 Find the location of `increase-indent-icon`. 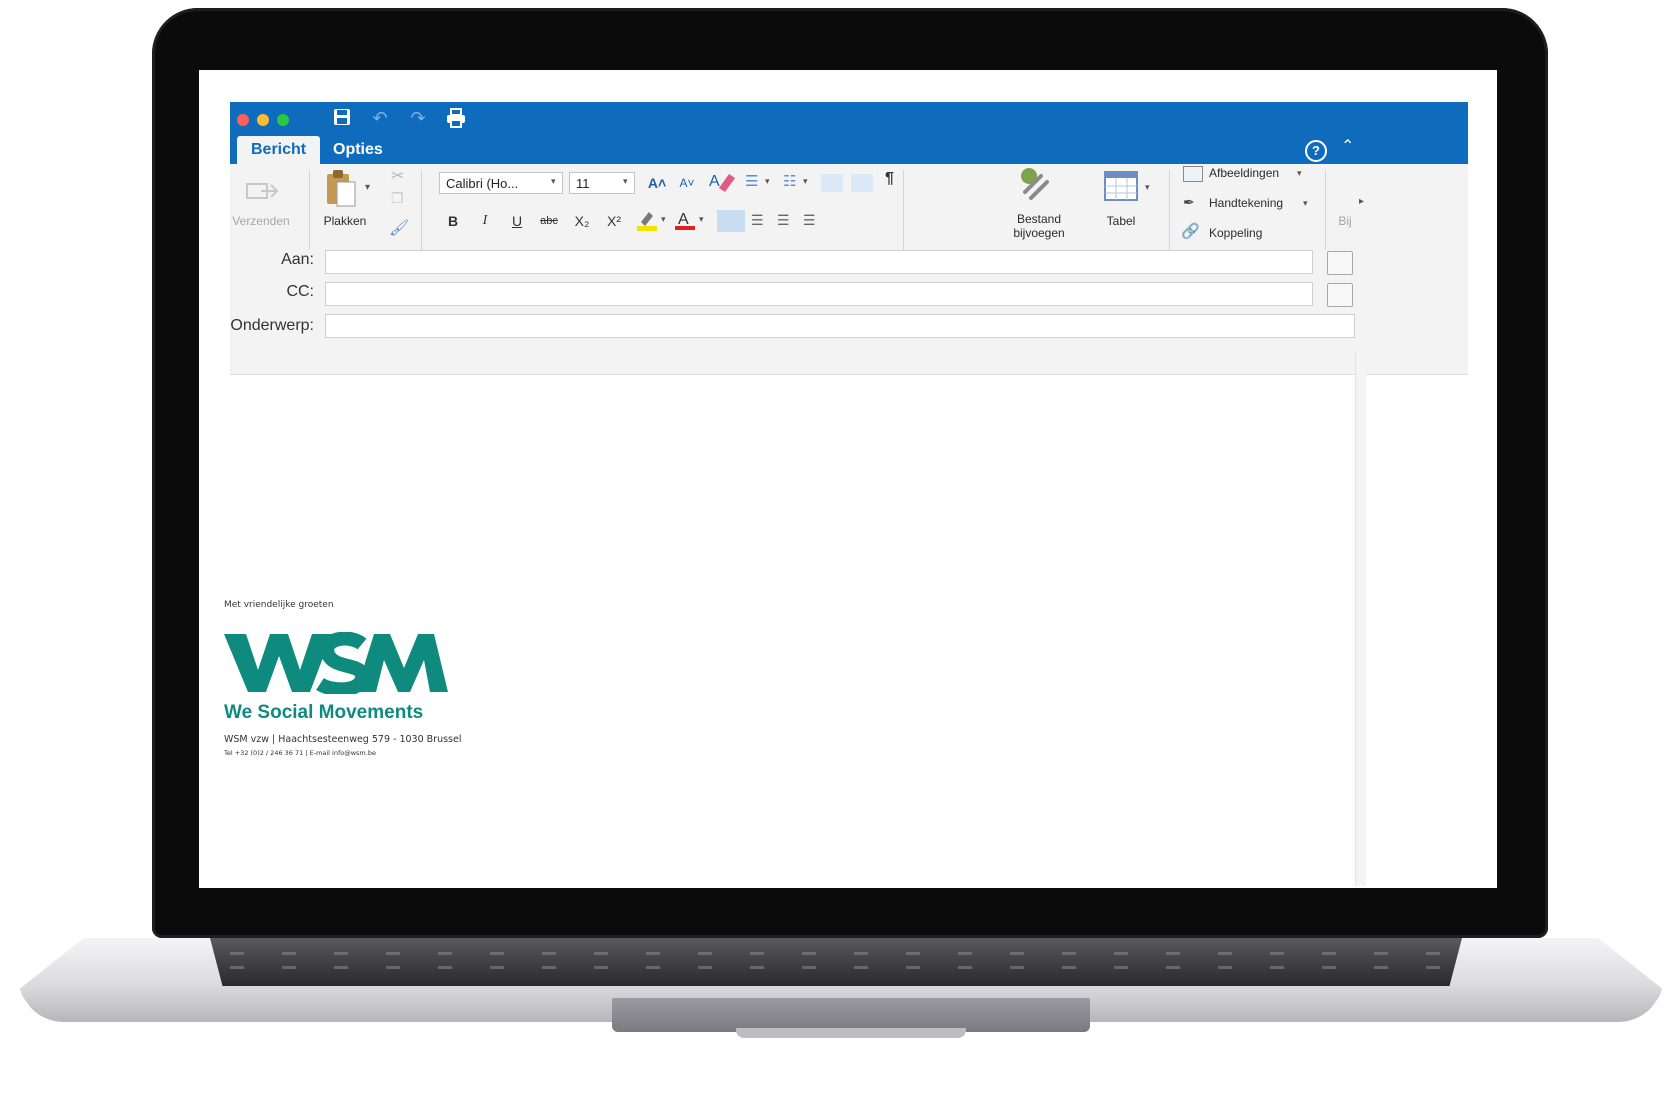

increase-indent-icon is located at coordinates (862, 183).